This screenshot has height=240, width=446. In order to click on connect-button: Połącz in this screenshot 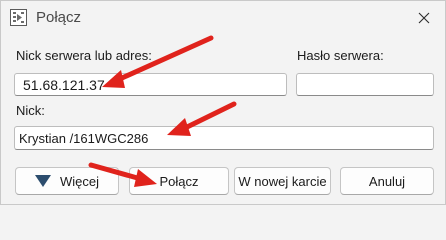, I will do `click(179, 181)`.